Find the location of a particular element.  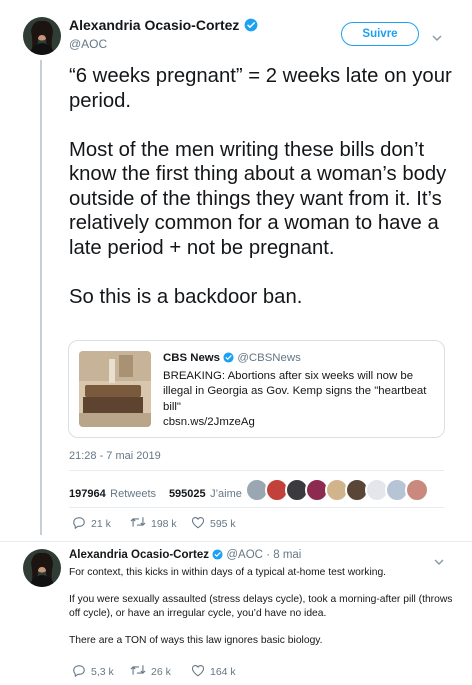

author-handle: @AOC is located at coordinates (88, 44).